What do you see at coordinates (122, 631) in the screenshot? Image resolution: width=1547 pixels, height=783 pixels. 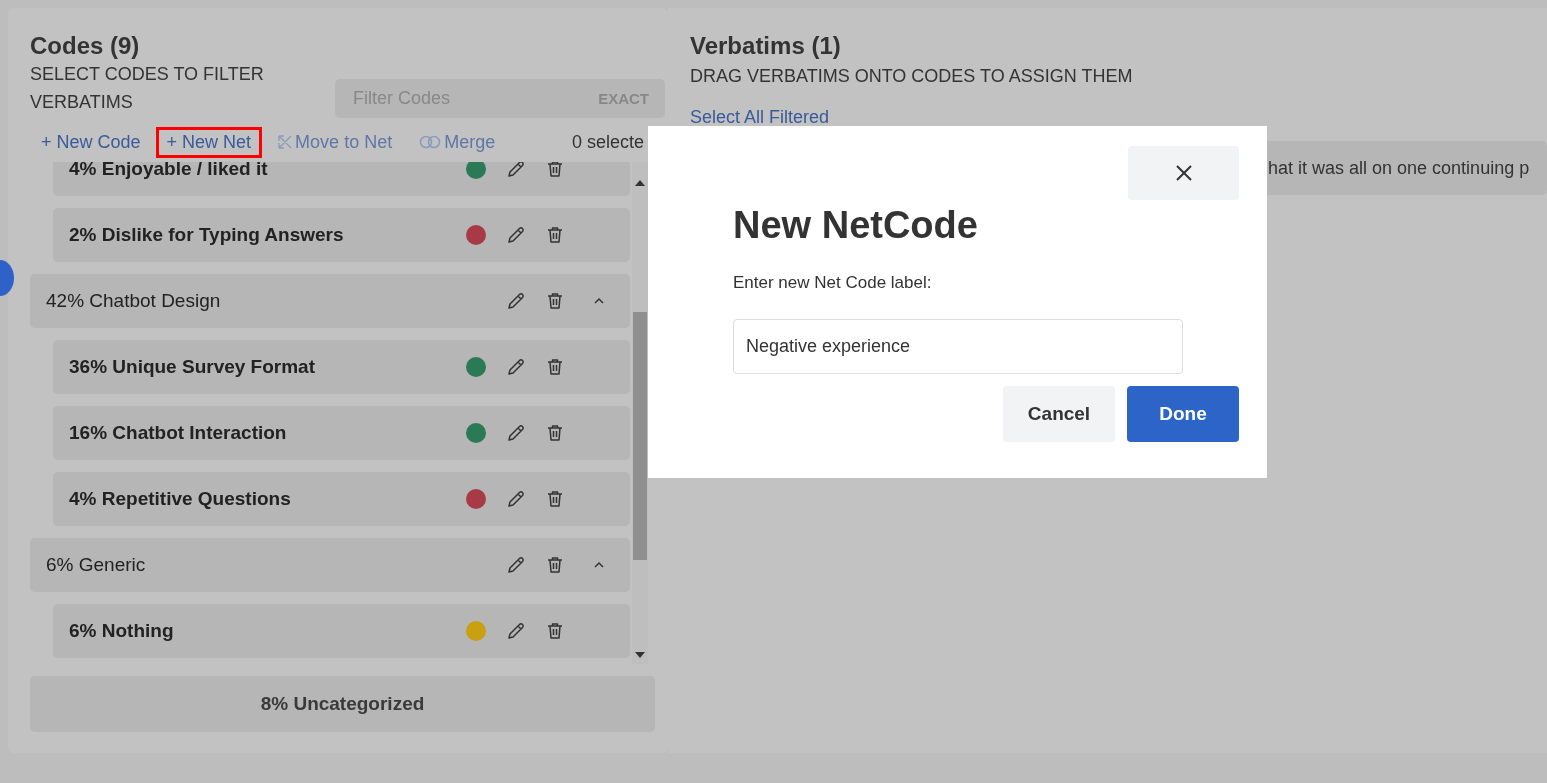 I see `code-label: 6% Nothing` at bounding box center [122, 631].